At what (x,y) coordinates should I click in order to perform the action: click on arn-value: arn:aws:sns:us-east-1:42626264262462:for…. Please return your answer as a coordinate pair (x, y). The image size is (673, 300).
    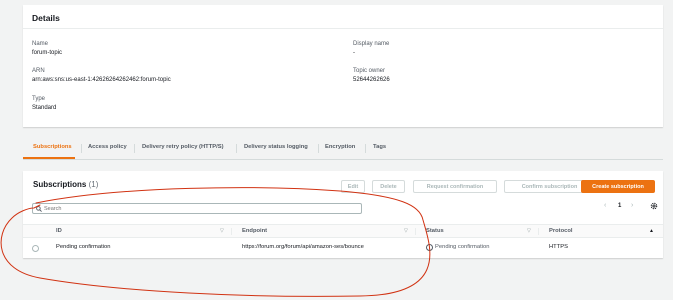
    Looking at the image, I should click on (101, 80).